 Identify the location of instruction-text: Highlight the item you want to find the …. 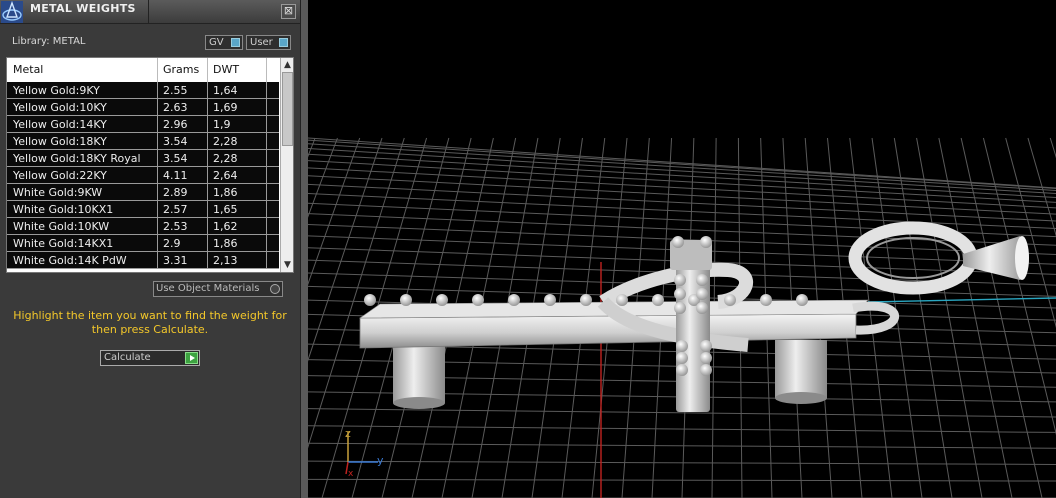
(150, 322).